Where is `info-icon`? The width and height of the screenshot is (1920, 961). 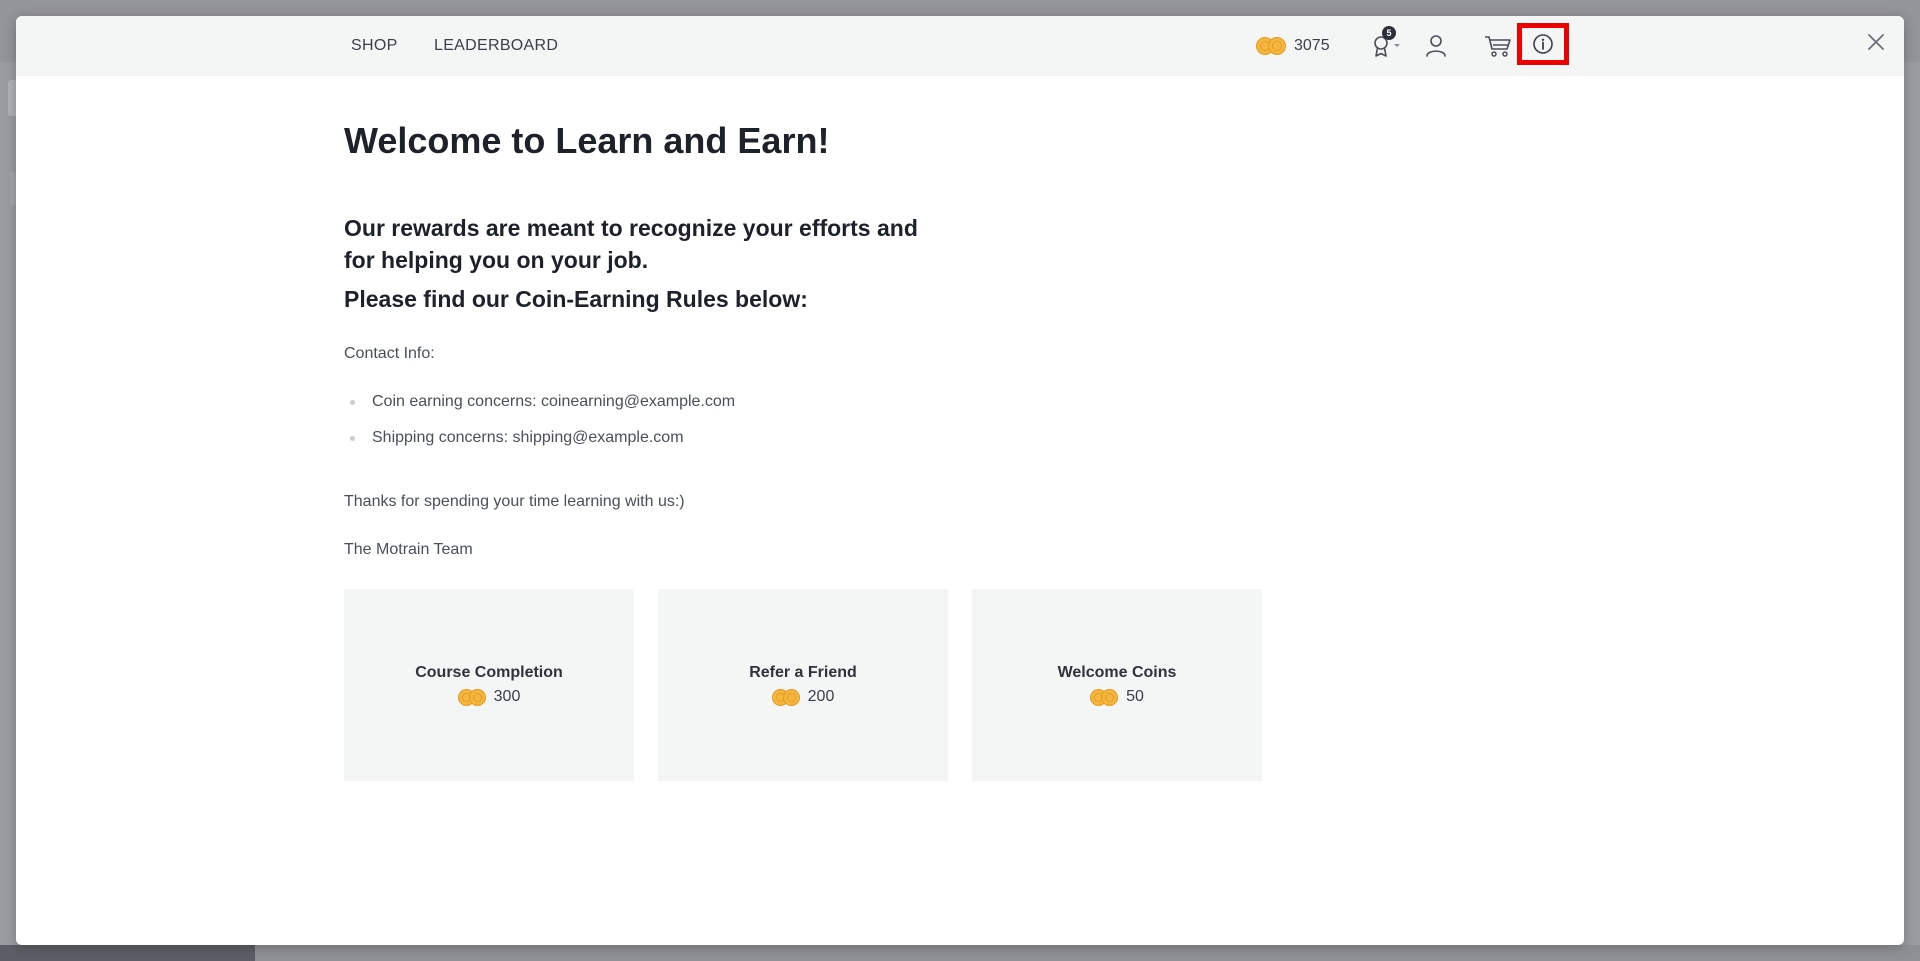
info-icon is located at coordinates (1543, 44).